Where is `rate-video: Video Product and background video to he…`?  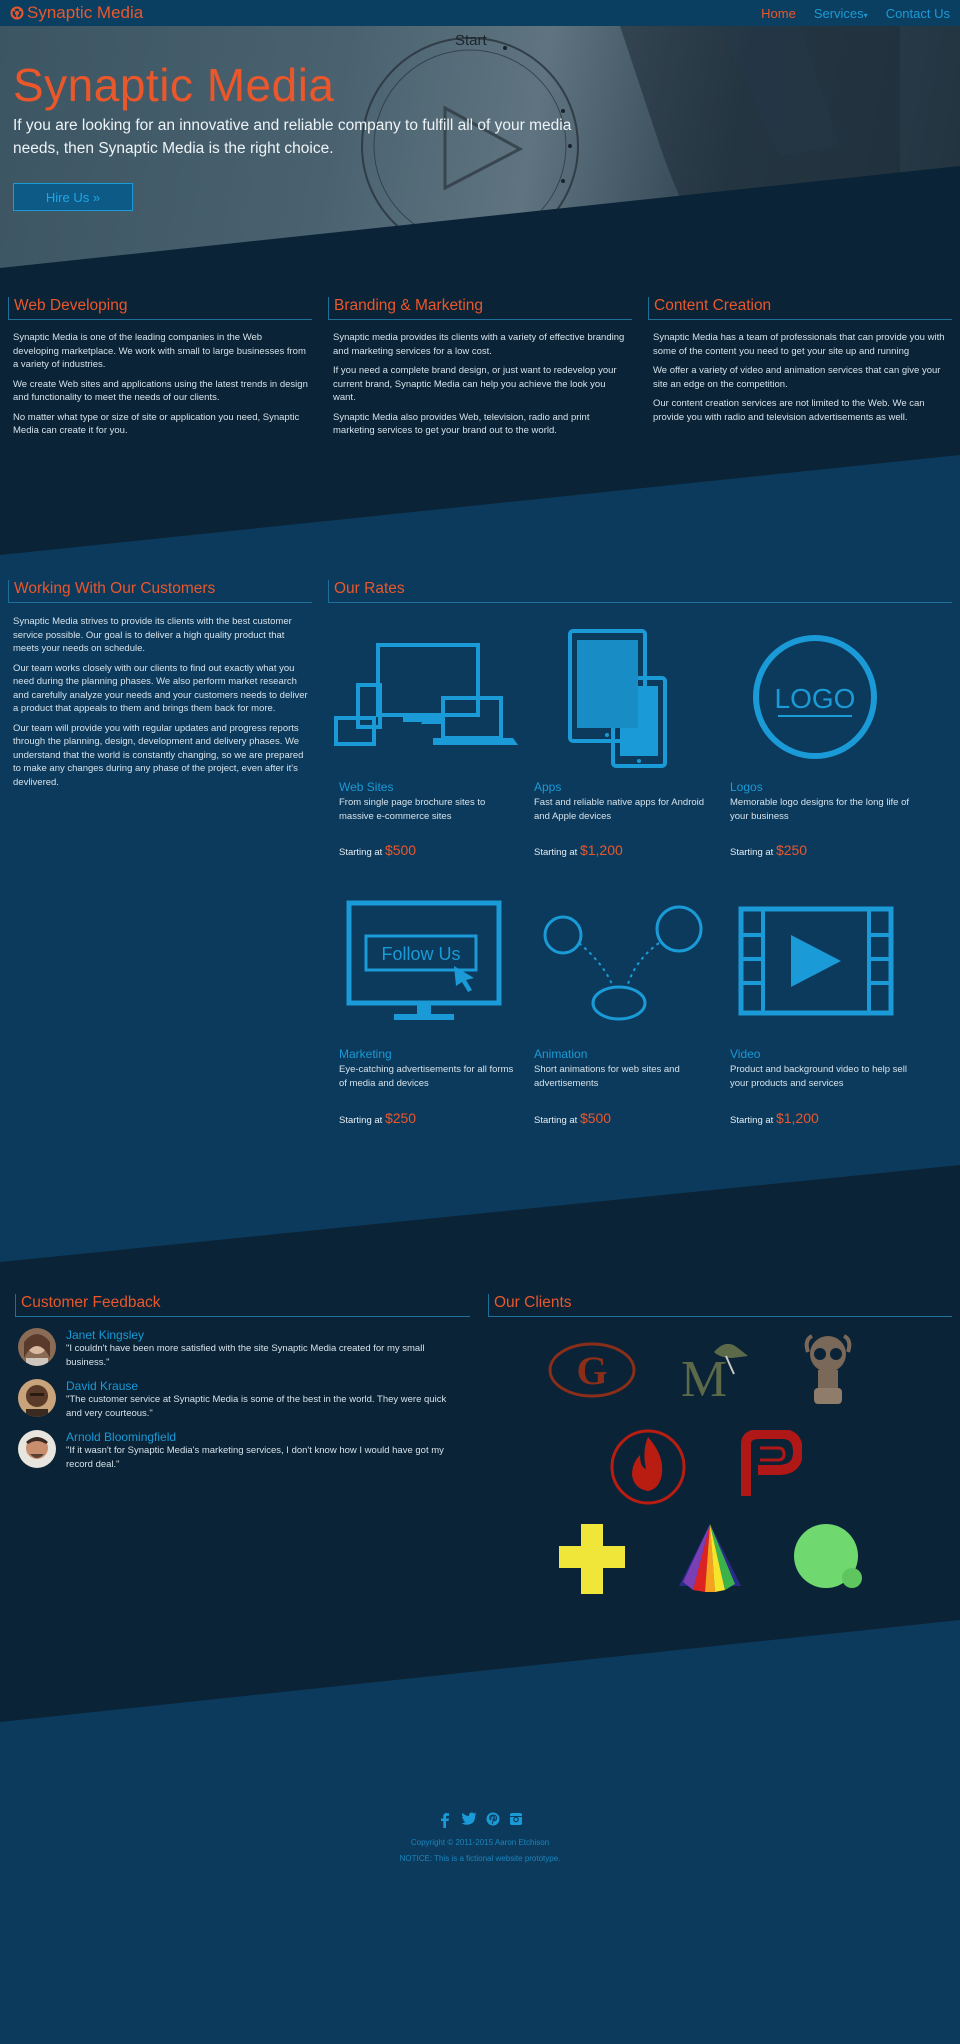
rate-video: Video Product and background video to he… is located at coordinates (820, 1068).